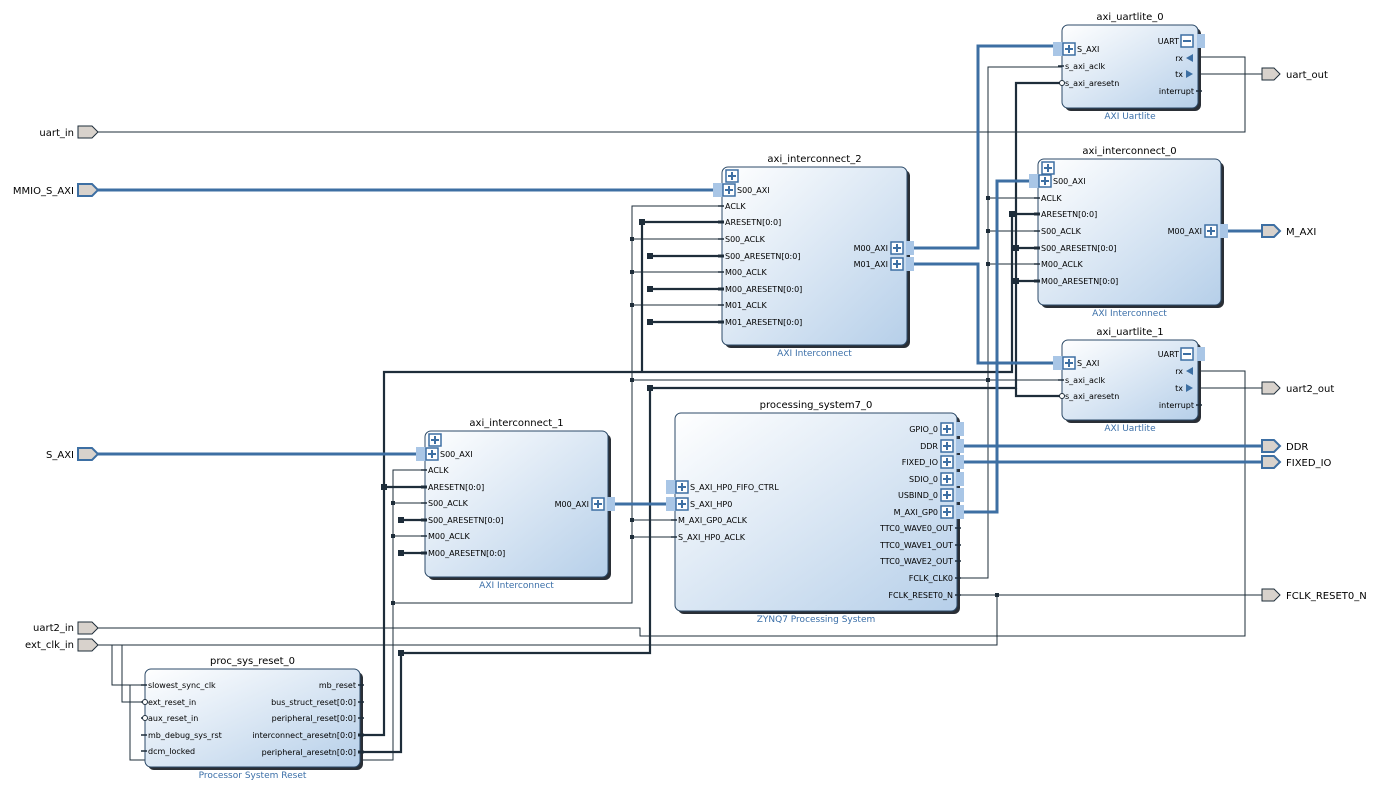 The width and height of the screenshot is (1375, 797). I want to click on pin-ddr: DDR, so click(942, 446).